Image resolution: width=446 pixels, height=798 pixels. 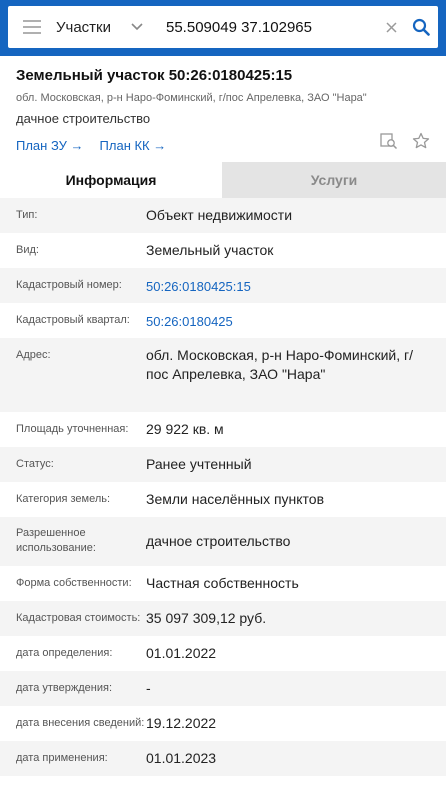 What do you see at coordinates (63, 499) in the screenshot?
I see `row-key: Категория земель:` at bounding box center [63, 499].